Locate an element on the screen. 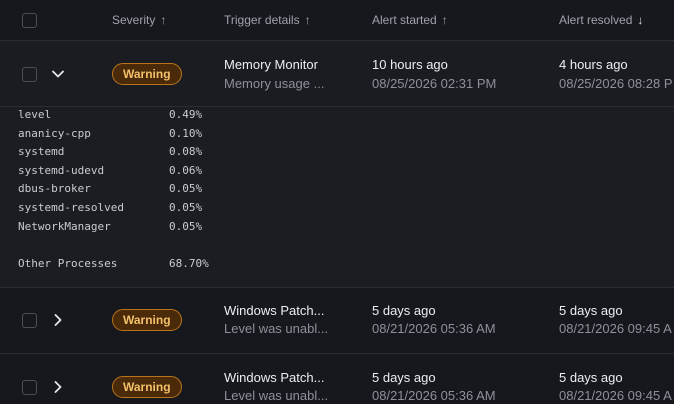  process-percent: 0.49% is located at coordinates (186, 114).